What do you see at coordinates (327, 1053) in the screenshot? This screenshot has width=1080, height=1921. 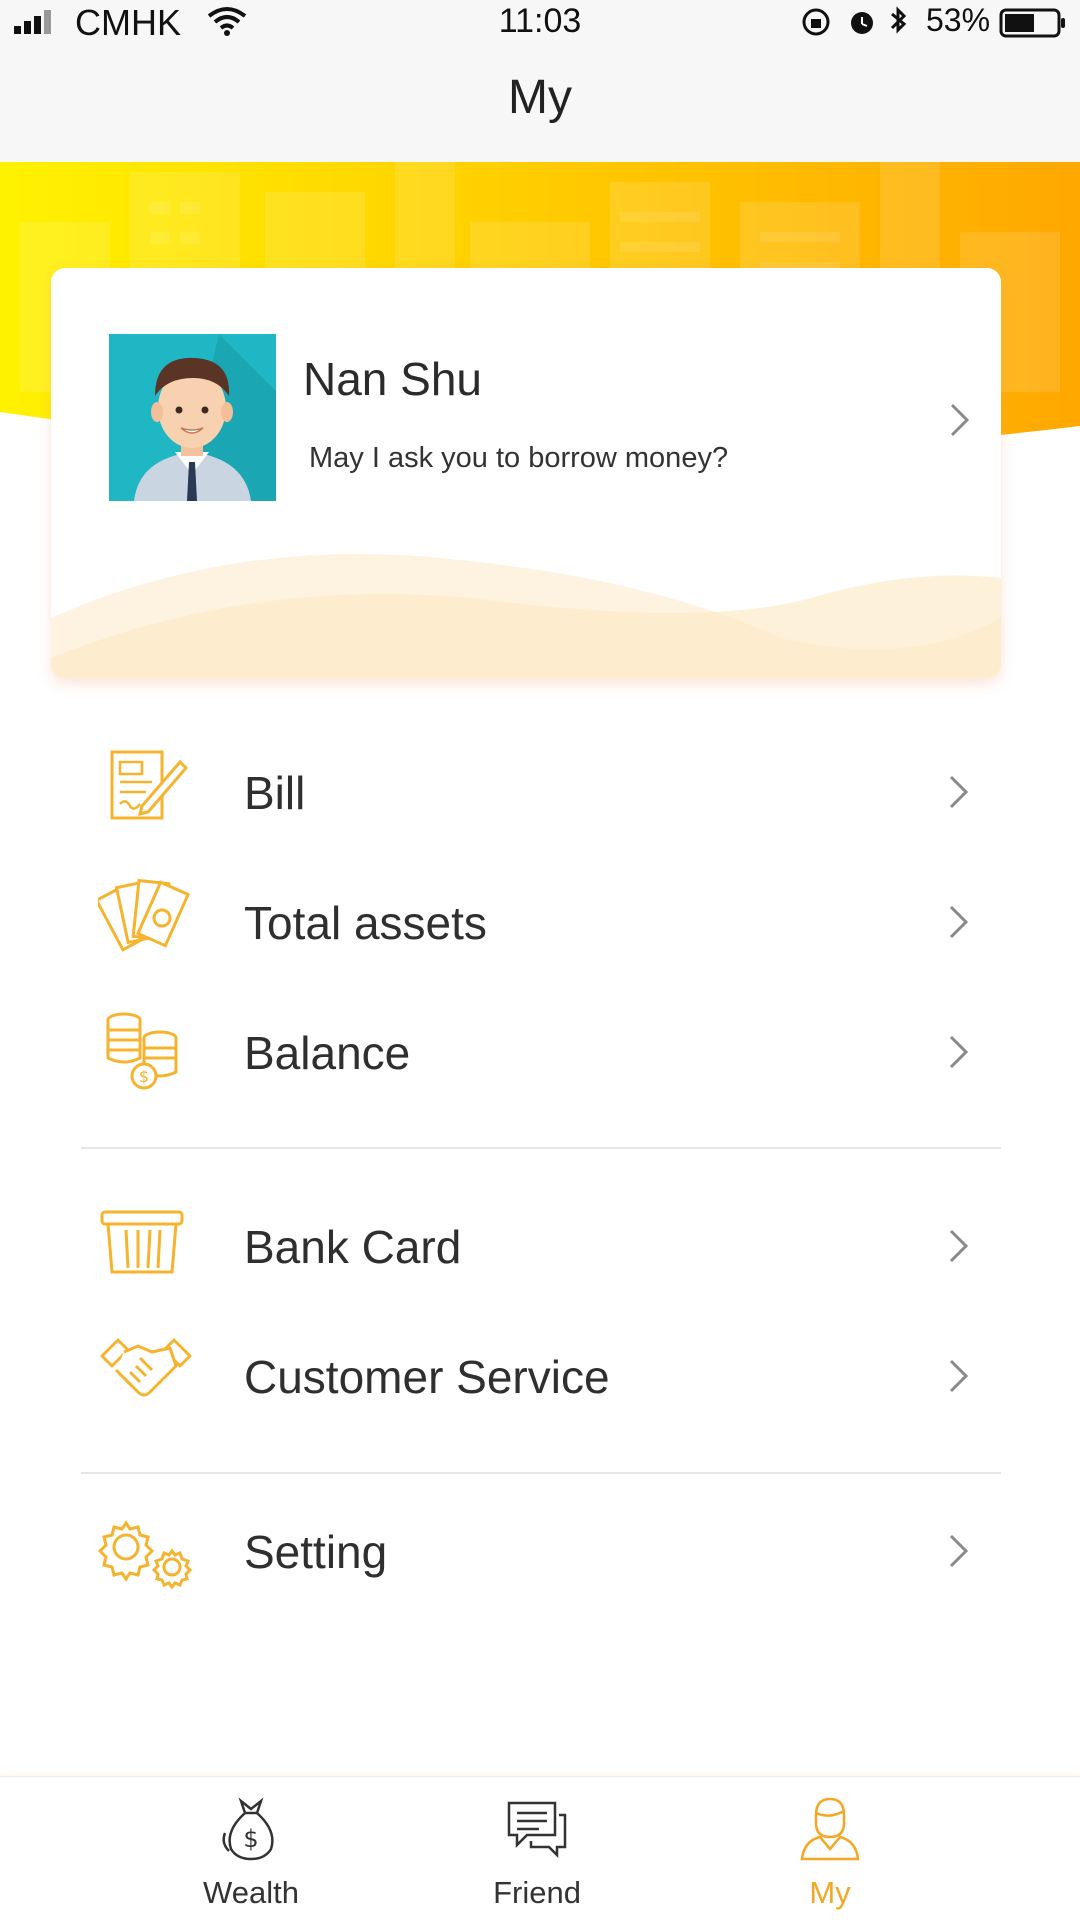 I see `menu-label-balance: Balance` at bounding box center [327, 1053].